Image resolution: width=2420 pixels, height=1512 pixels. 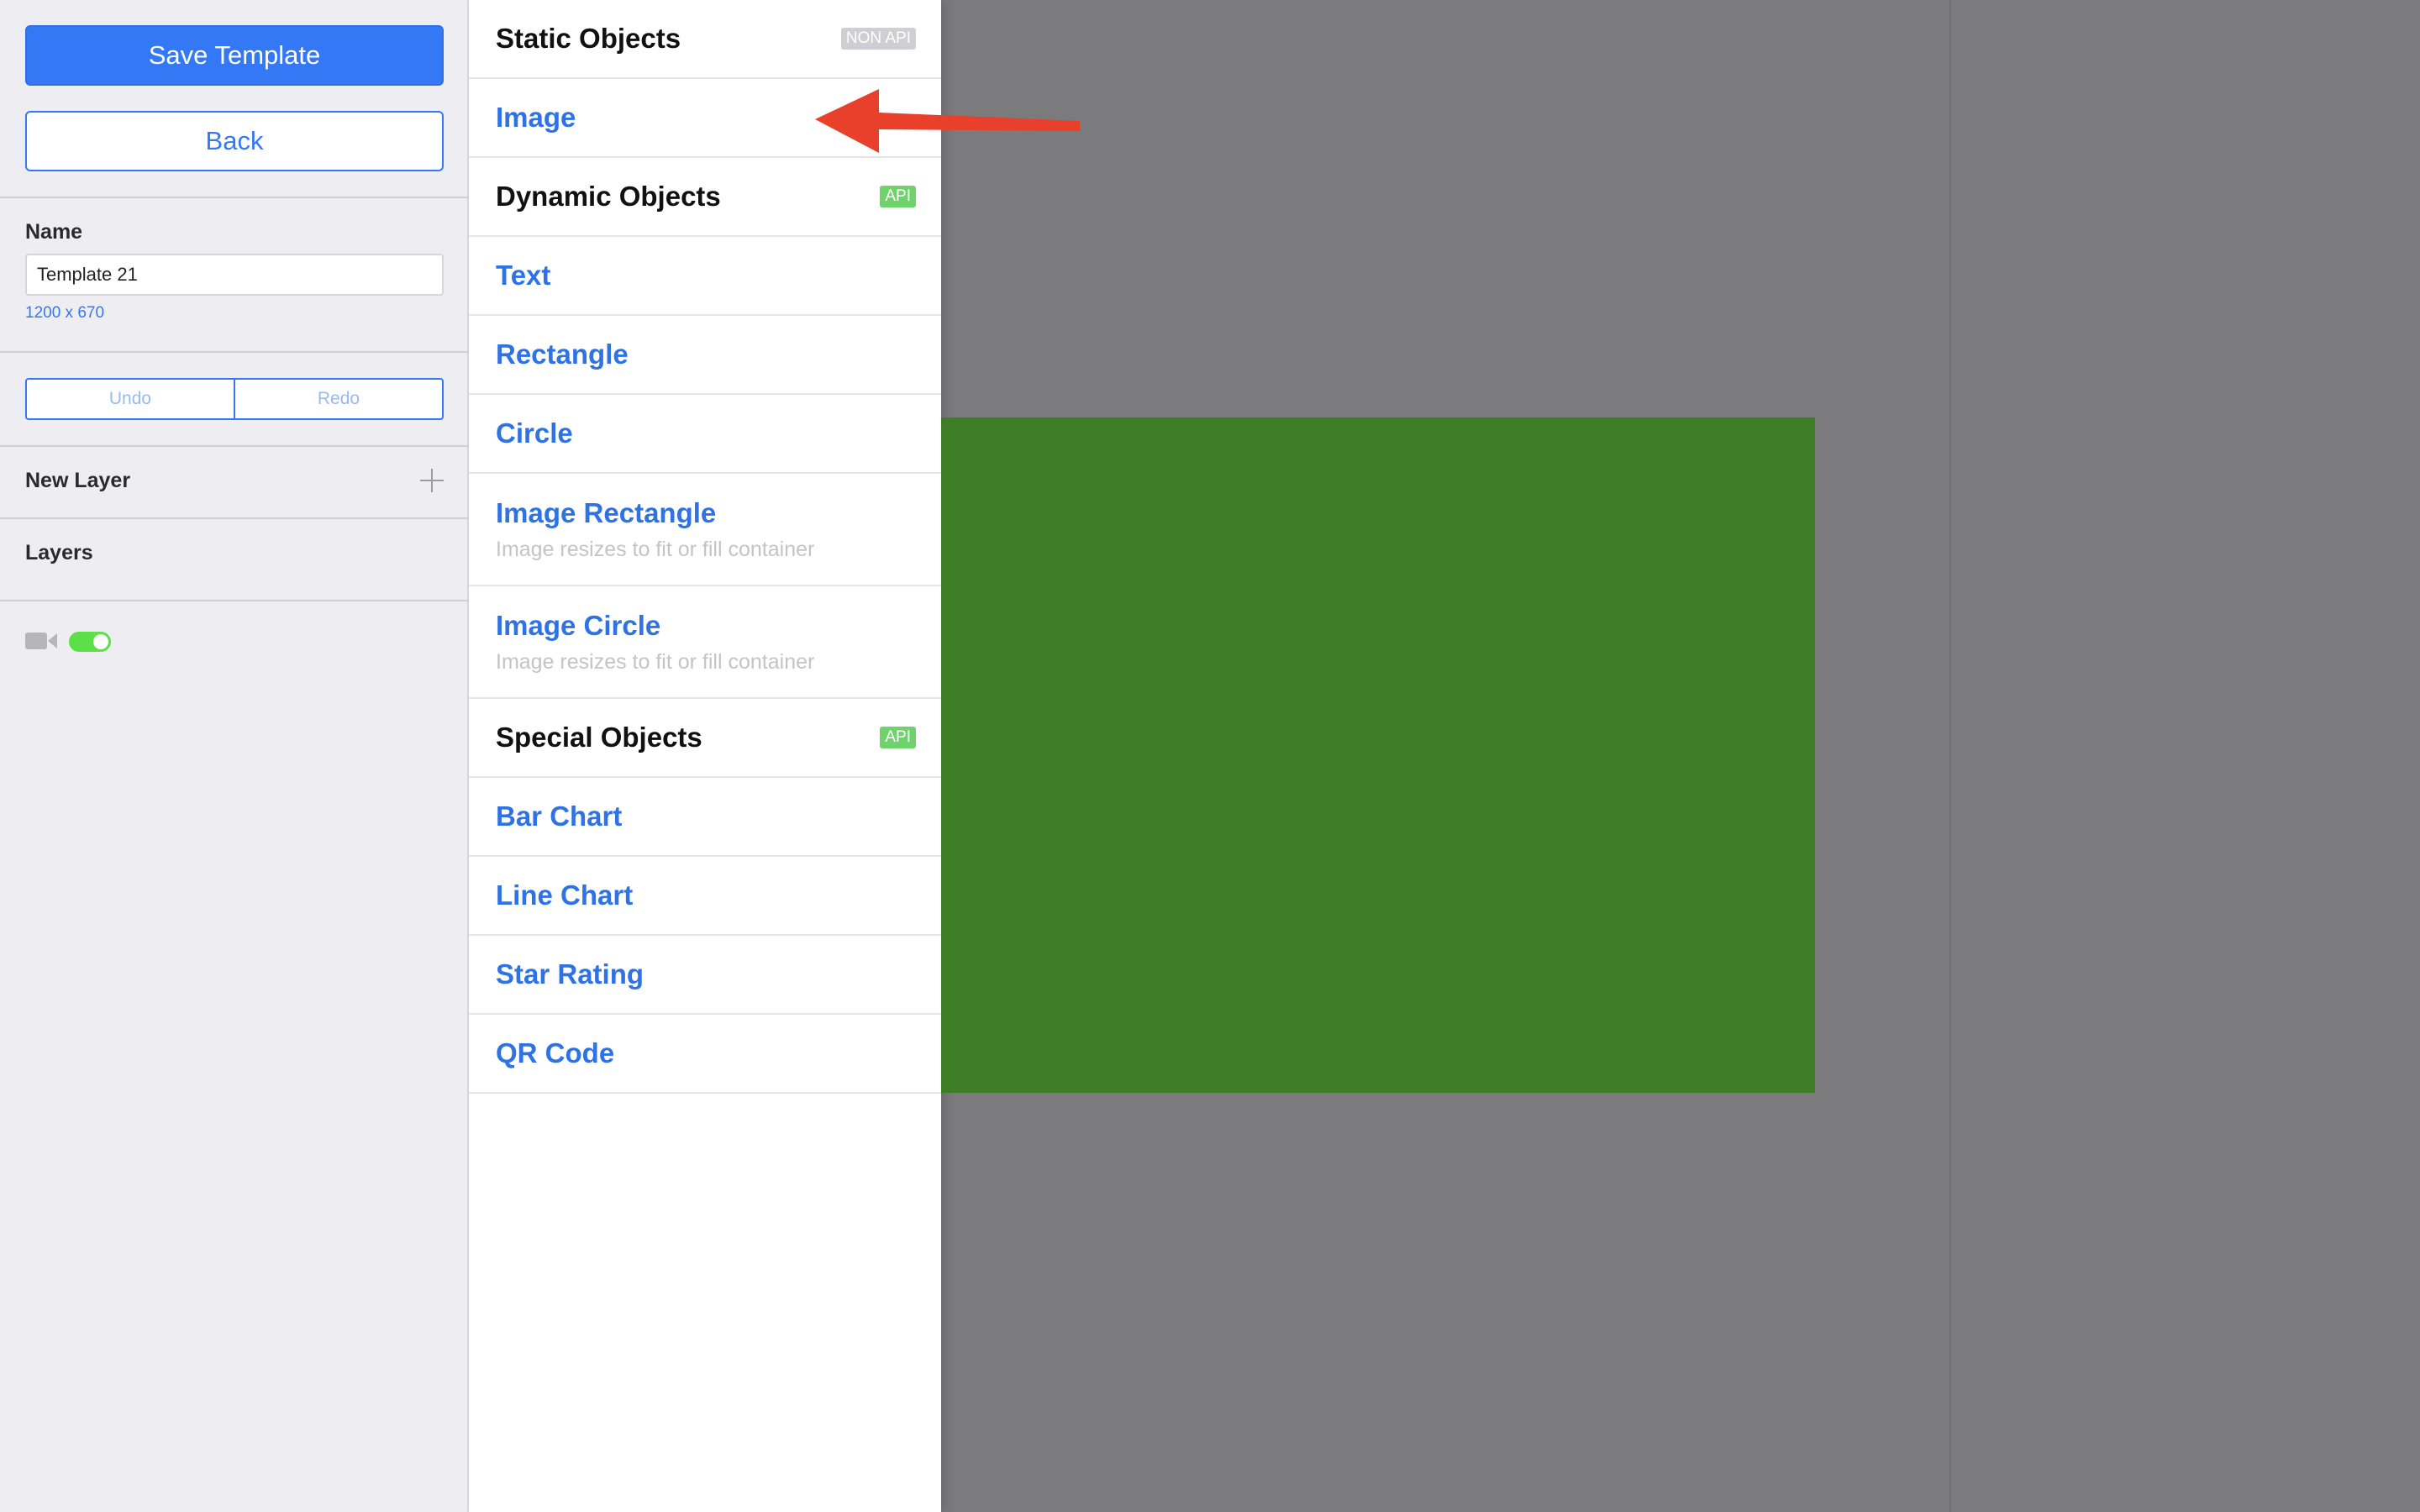 What do you see at coordinates (947, 121) in the screenshot?
I see `annotation-arrow-icon` at bounding box center [947, 121].